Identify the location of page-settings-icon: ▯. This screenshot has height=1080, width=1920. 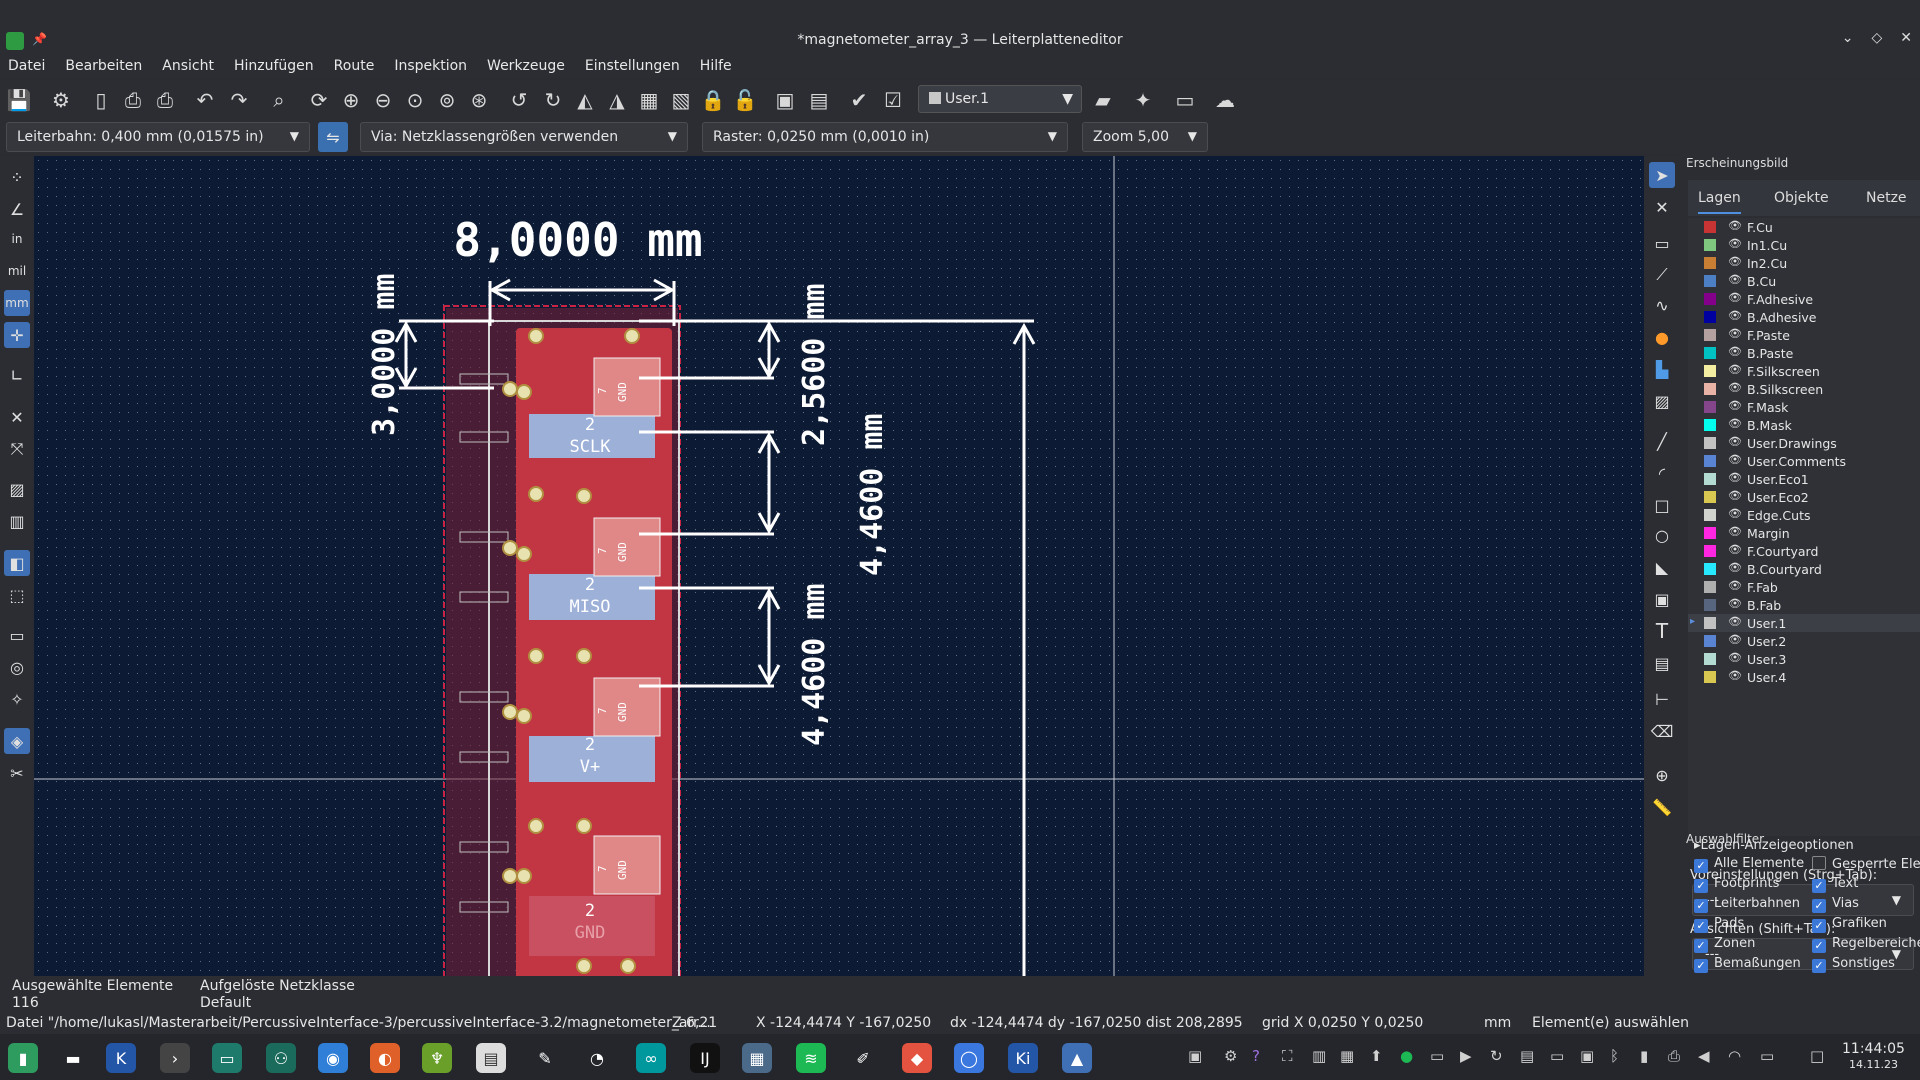
(101, 100).